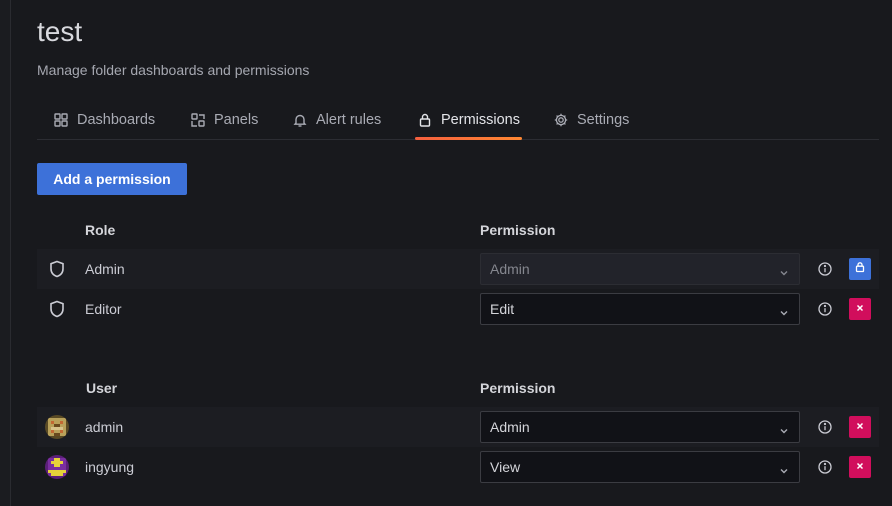  Describe the element at coordinates (198, 120) in the screenshot. I see `library-panel-icon` at that location.